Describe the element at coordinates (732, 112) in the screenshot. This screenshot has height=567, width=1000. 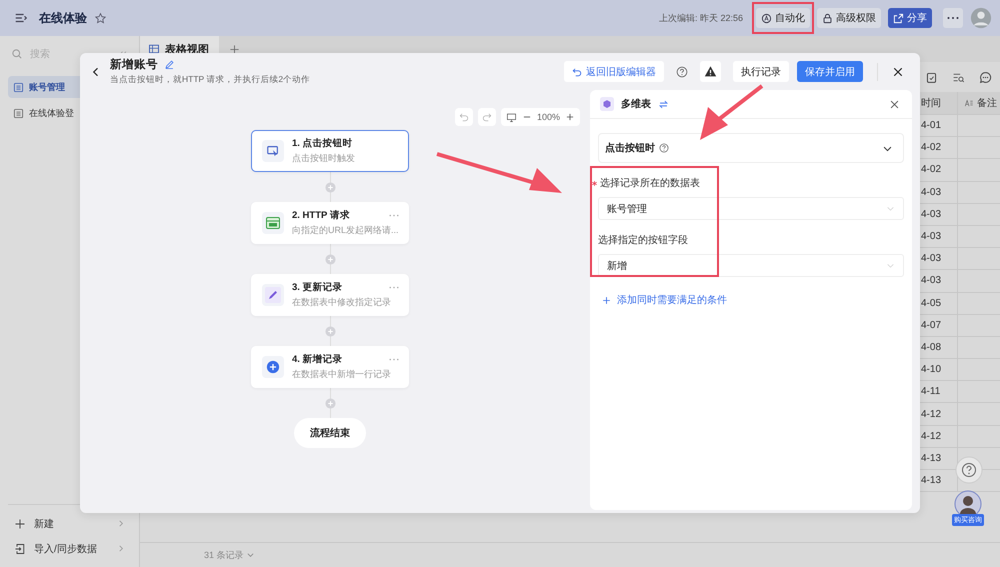
I see `arrow` at that location.